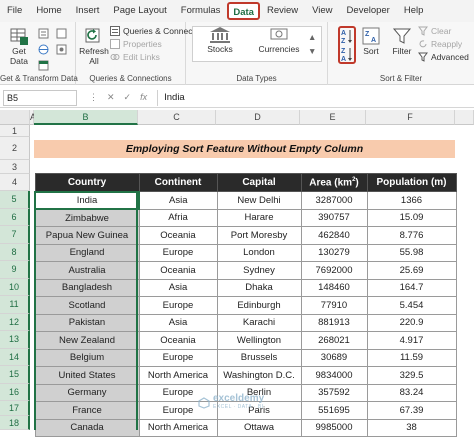 The width and height of the screenshot is (474, 437). I want to click on row-header-2: 2, so click(15, 148).